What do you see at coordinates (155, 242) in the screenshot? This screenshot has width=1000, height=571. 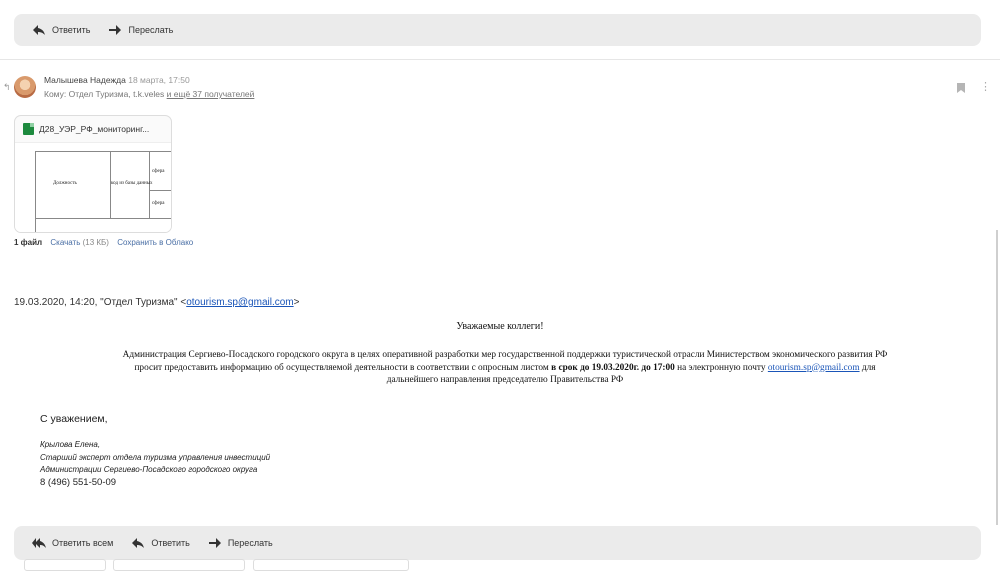 I see `save-to-cloud-link: Сохранить в Облако` at bounding box center [155, 242].